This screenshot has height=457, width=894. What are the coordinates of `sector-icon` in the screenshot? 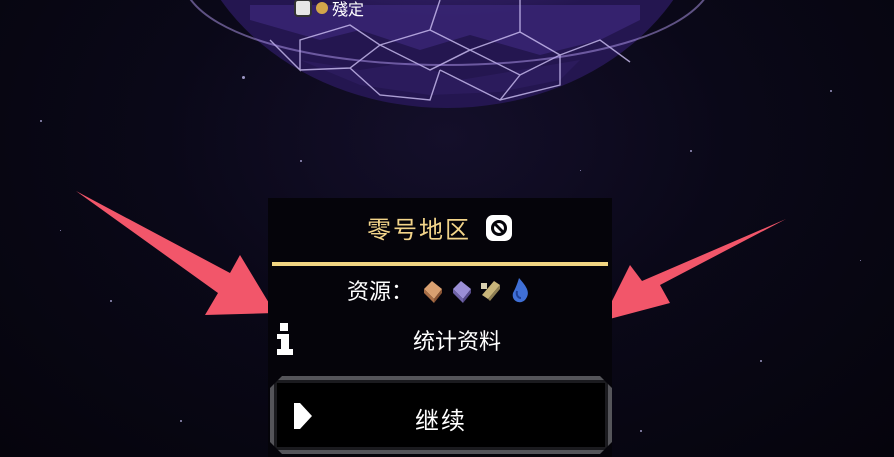 It's located at (303, 8).